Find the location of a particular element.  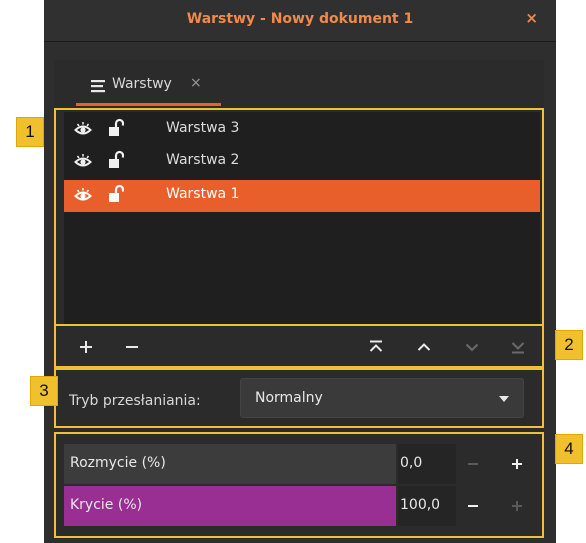

layer-name: Warstwa 2 is located at coordinates (203, 160).